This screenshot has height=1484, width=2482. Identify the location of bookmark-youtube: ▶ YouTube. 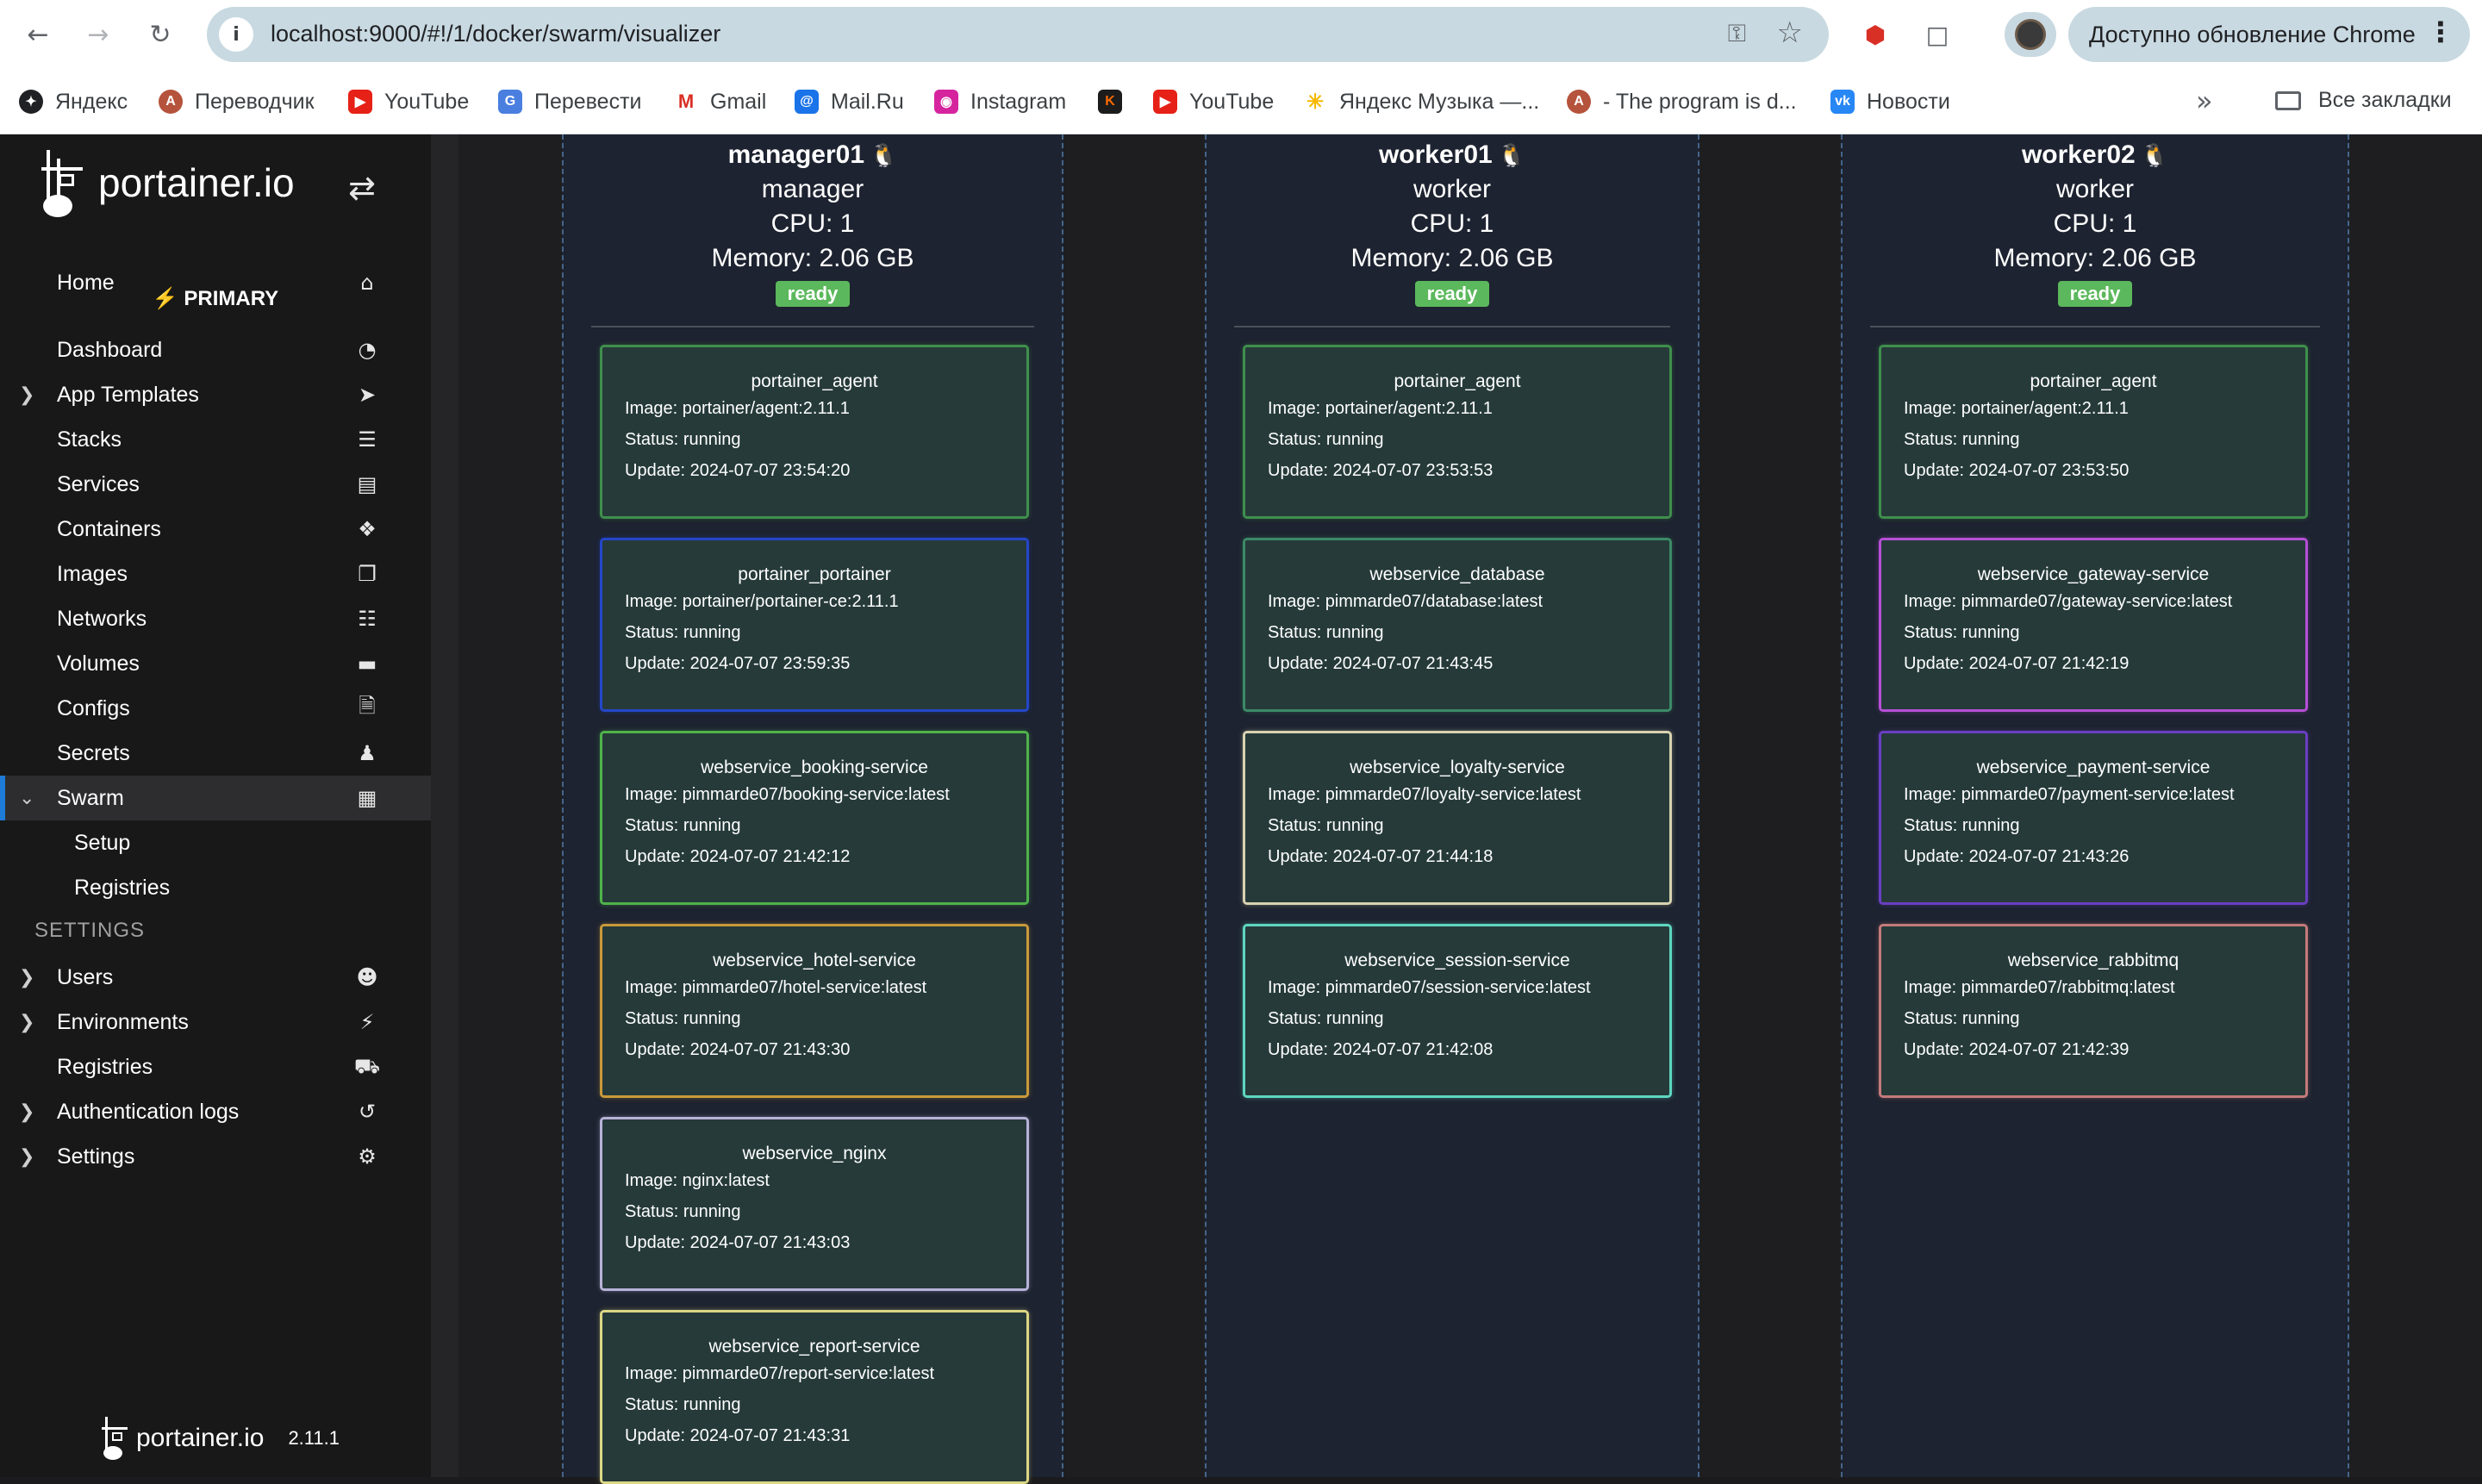
(408, 102).